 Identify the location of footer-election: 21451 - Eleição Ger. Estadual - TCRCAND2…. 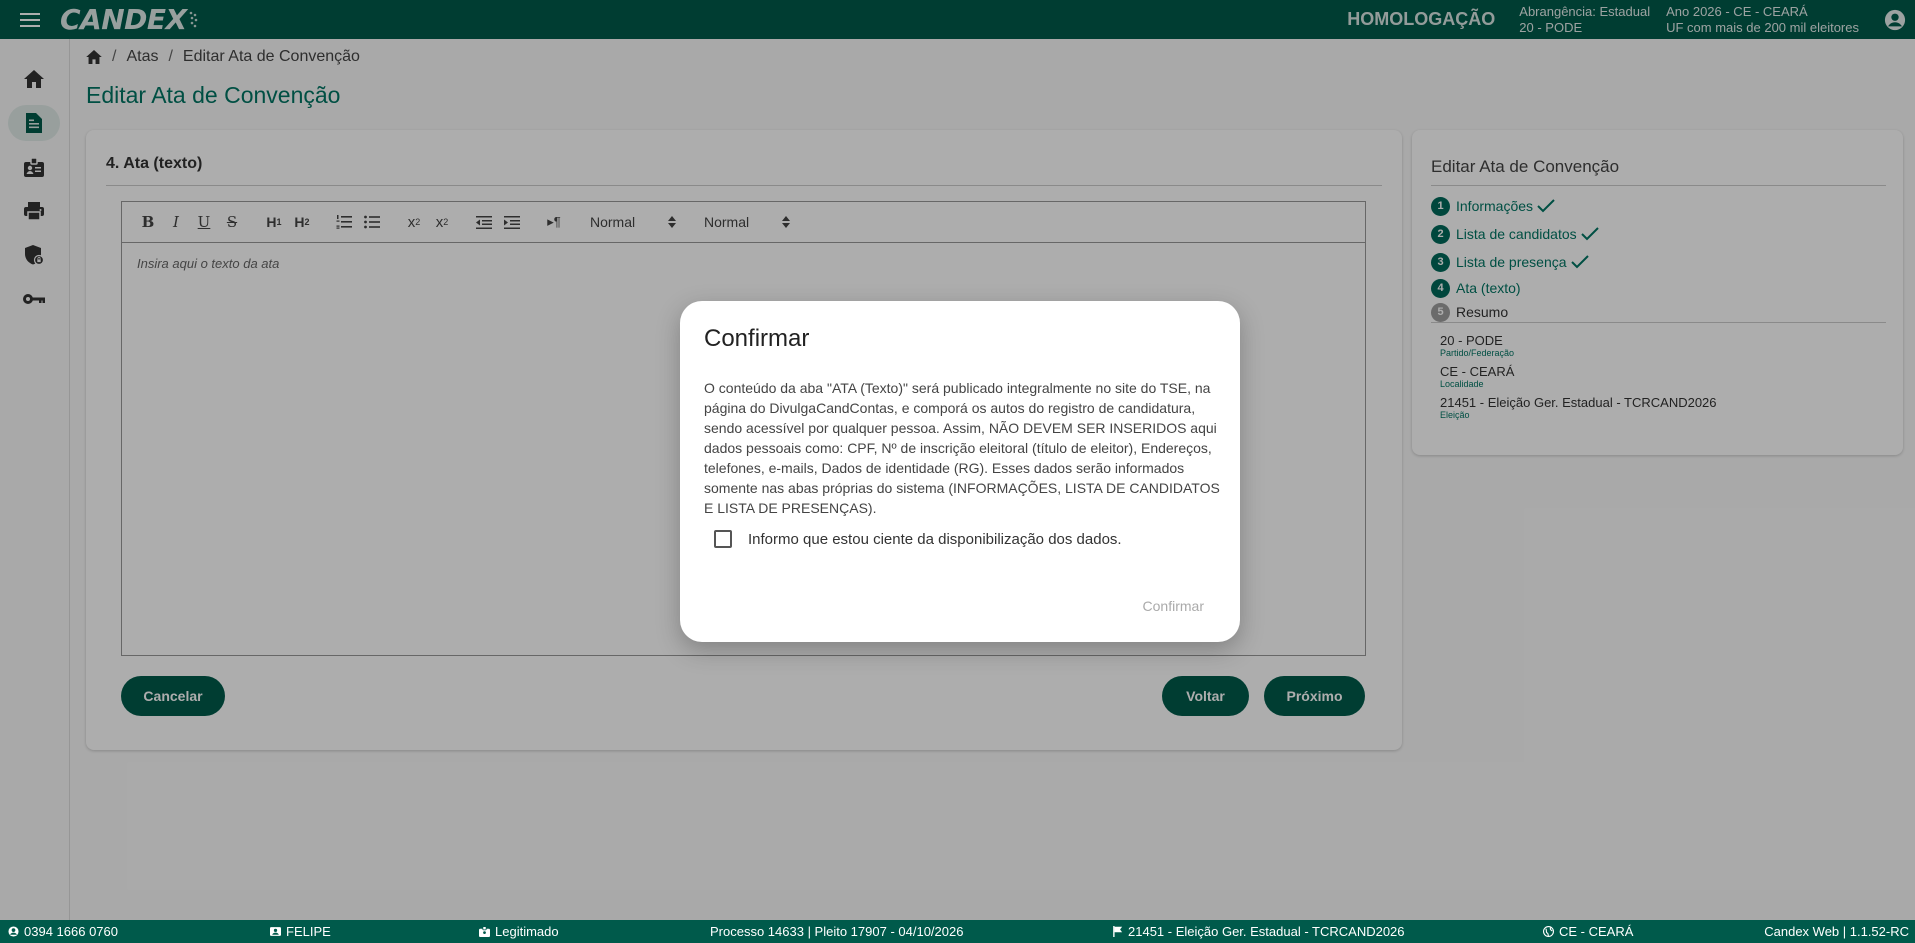
(1259, 931).